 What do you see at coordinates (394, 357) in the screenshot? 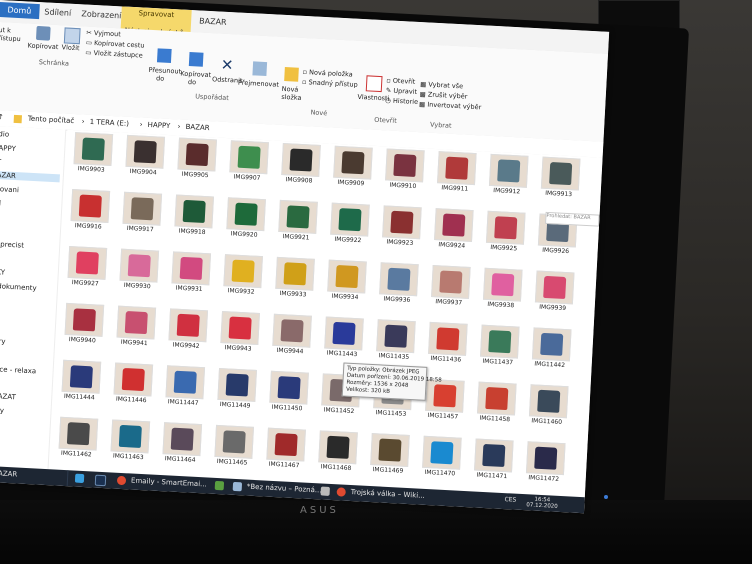
I see `file-name: IMG11435` at bounding box center [394, 357].